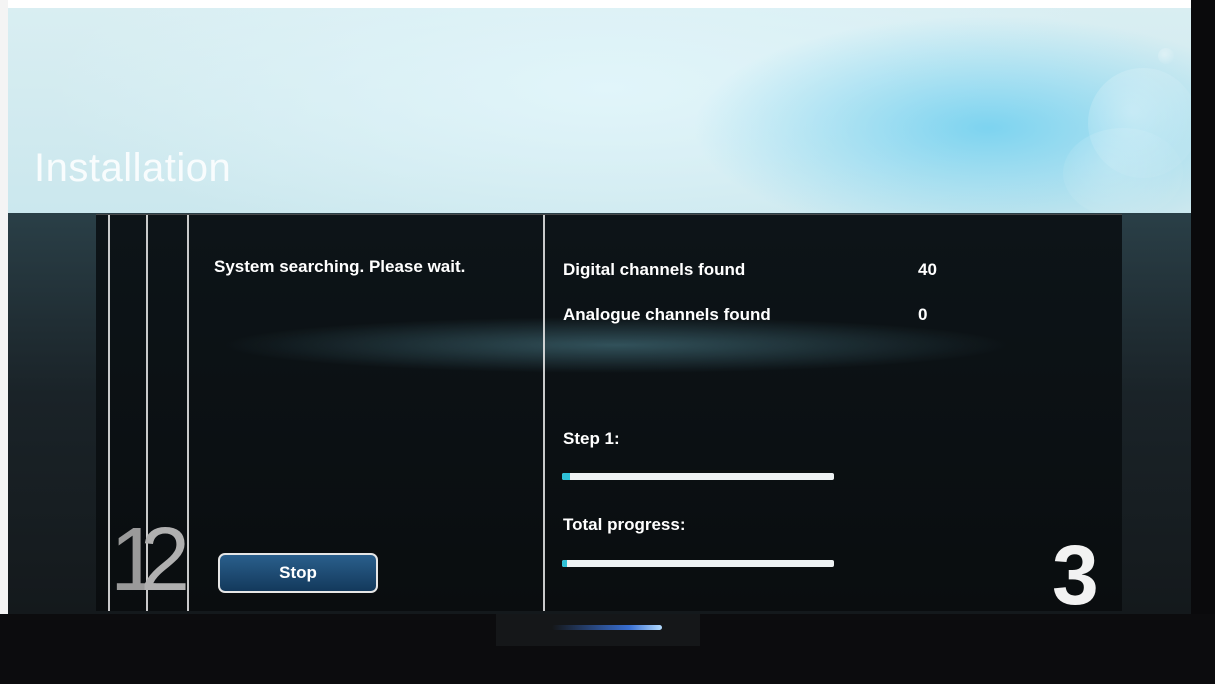  Describe the element at coordinates (698, 563) in the screenshot. I see `total-progress-bar` at that location.